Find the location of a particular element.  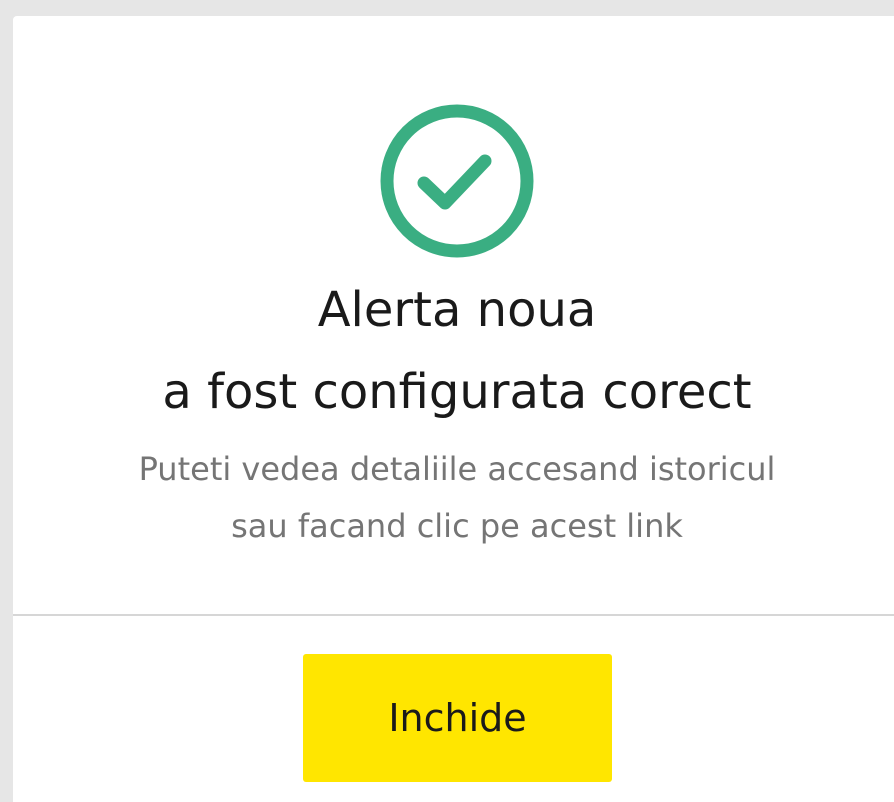

dialog-divider is located at coordinates (453, 615).